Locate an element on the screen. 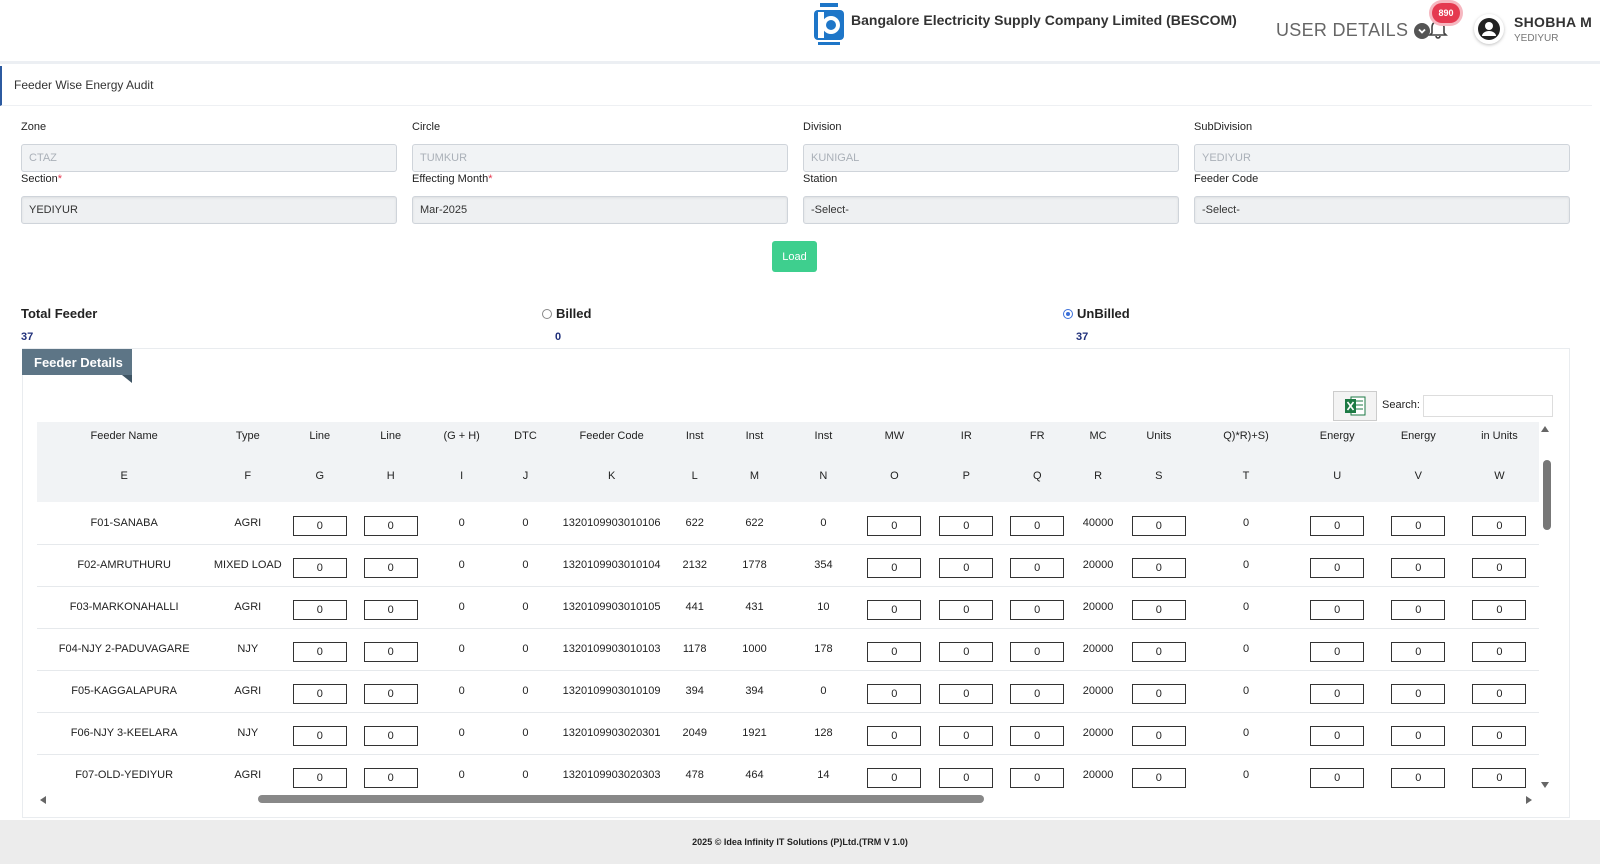  column-header: Q)*R)+S) is located at coordinates (1246, 436).